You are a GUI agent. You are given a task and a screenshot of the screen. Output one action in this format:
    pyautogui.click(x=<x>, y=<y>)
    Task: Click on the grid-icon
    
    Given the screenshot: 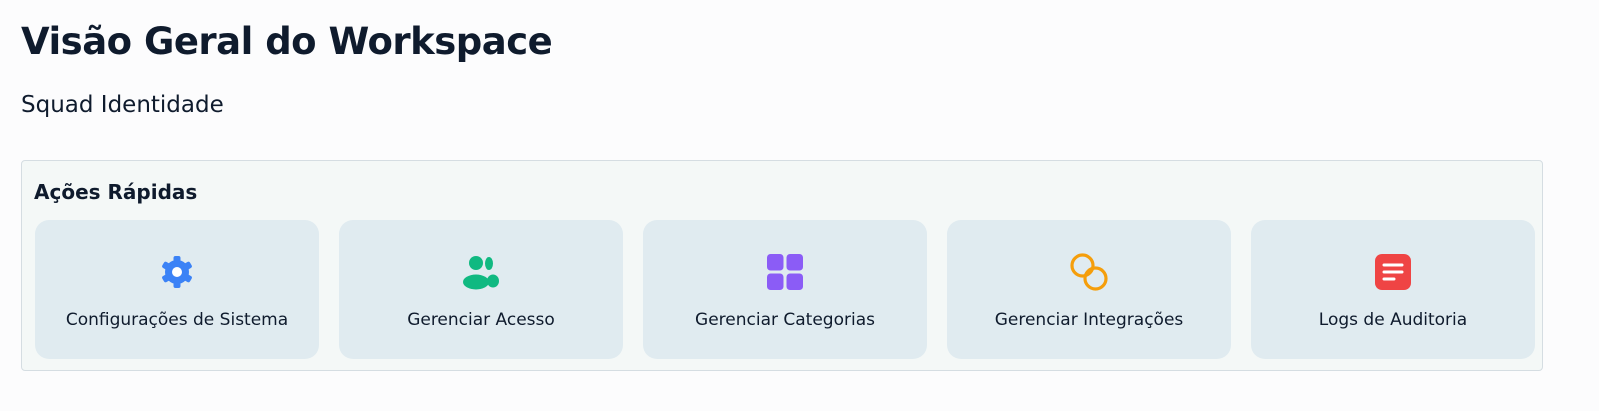 What is the action you would take?
    pyautogui.click(x=785, y=272)
    